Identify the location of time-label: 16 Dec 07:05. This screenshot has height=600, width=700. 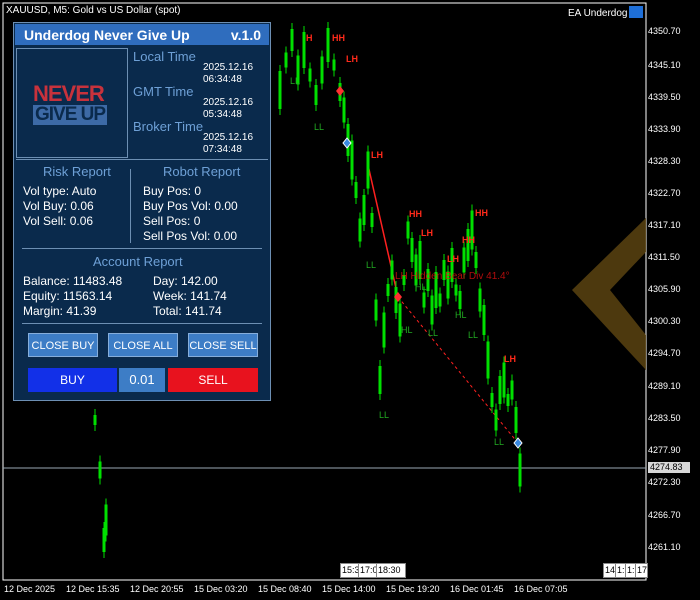
(541, 589).